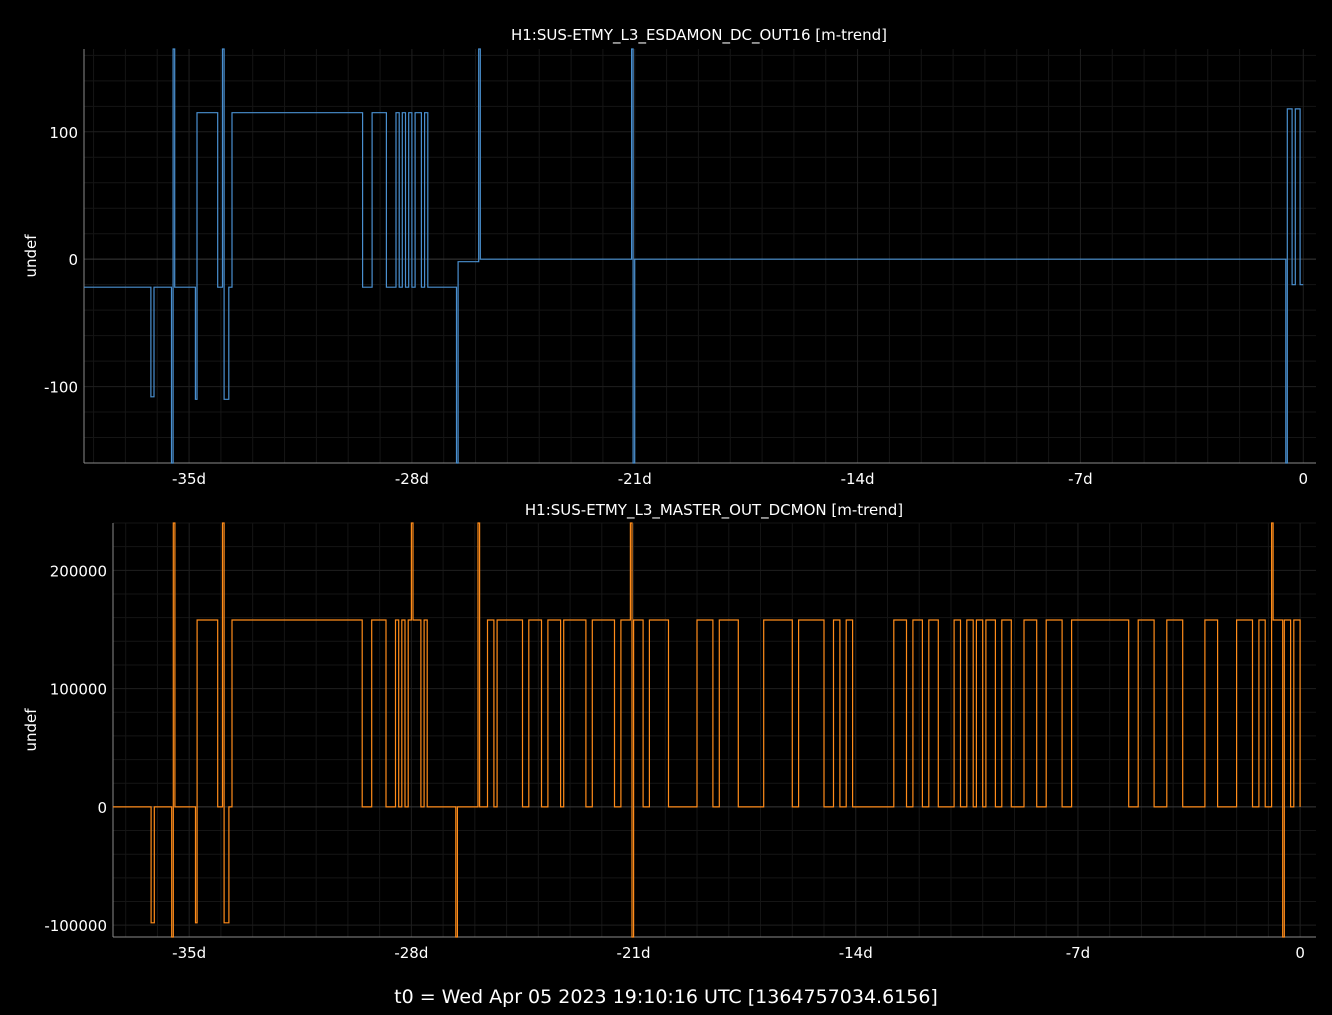 Image resolution: width=1332 pixels, height=1015 pixels. I want to click on lower-y-axis-label: undef, so click(31, 730).